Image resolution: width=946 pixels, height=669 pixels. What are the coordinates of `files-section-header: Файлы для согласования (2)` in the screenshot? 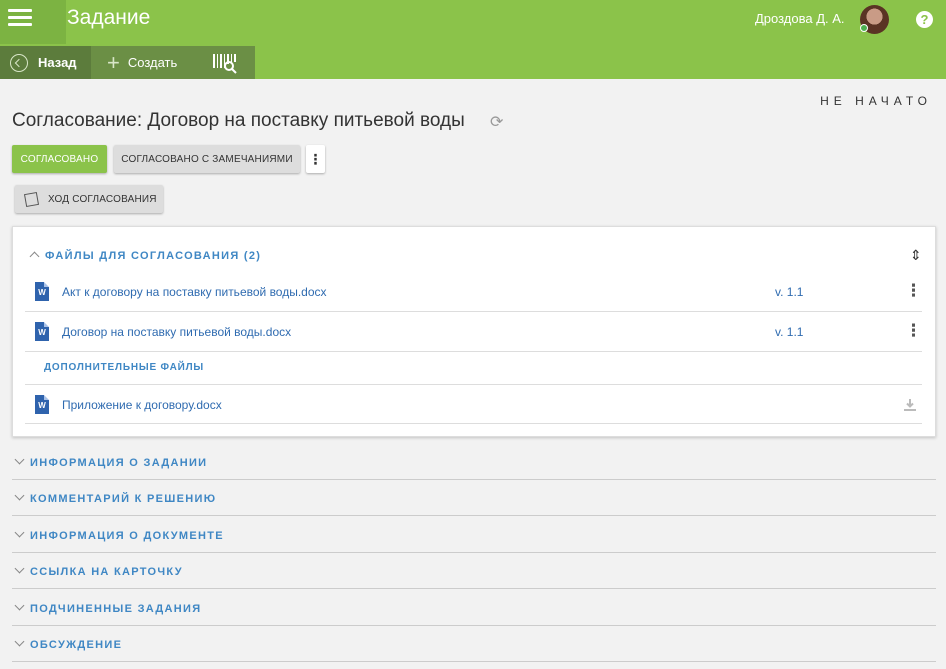 It's located at (145, 256).